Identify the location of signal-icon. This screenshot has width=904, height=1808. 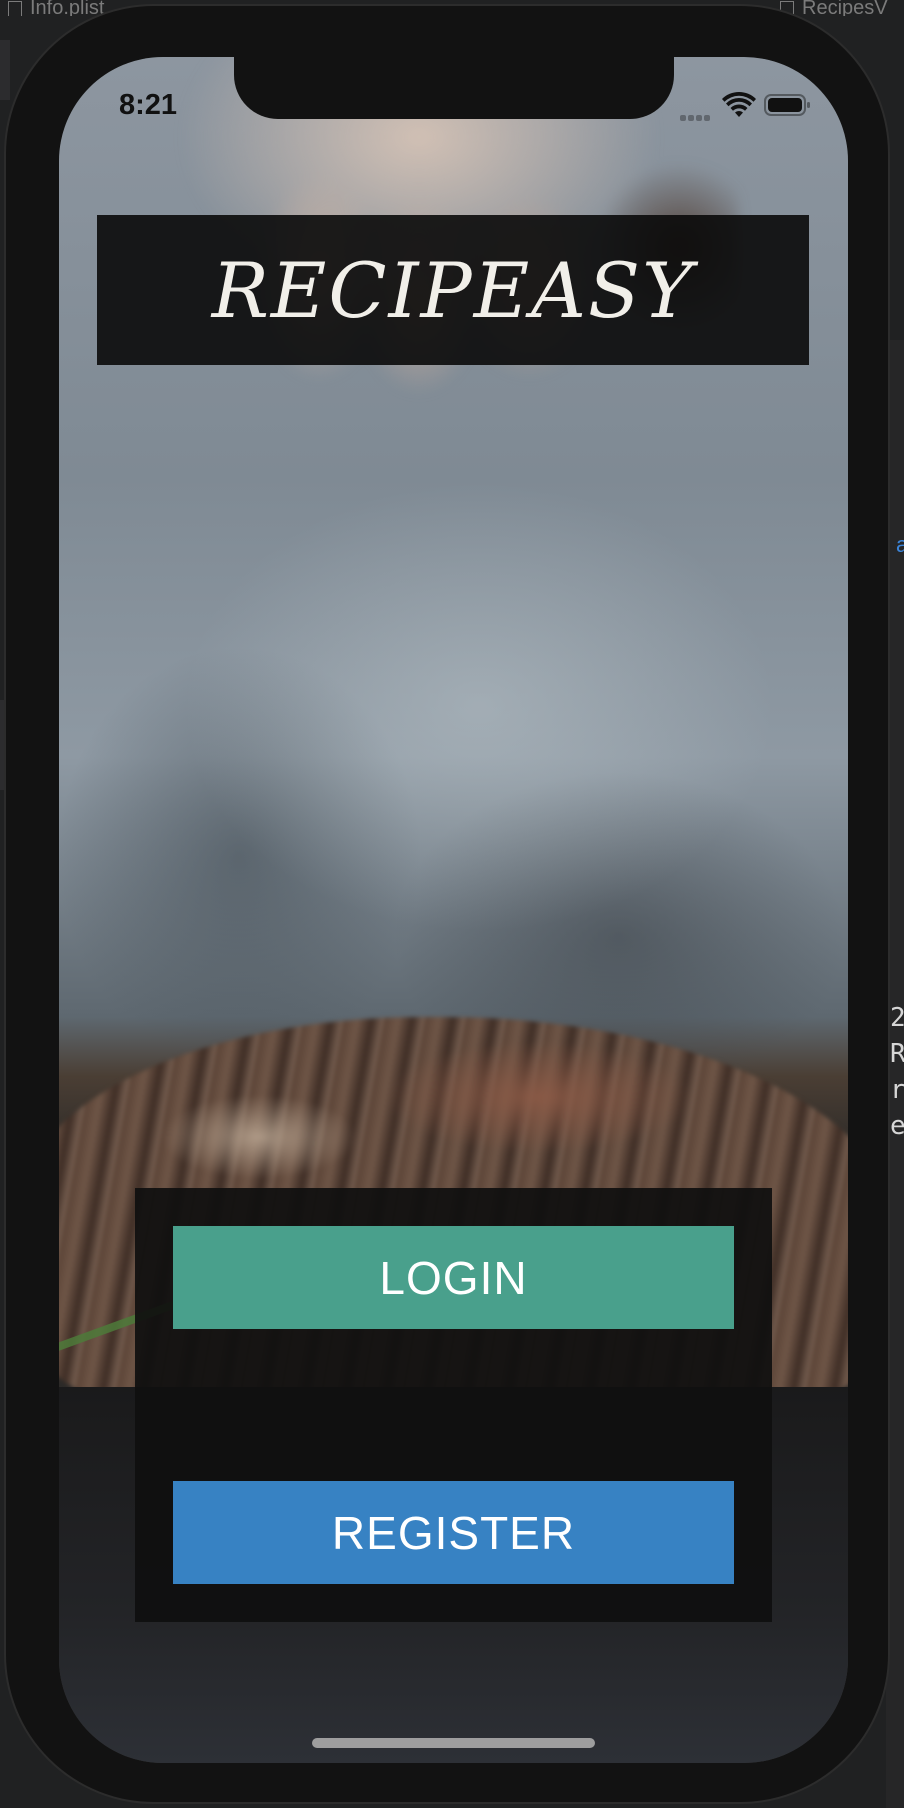
(696, 117).